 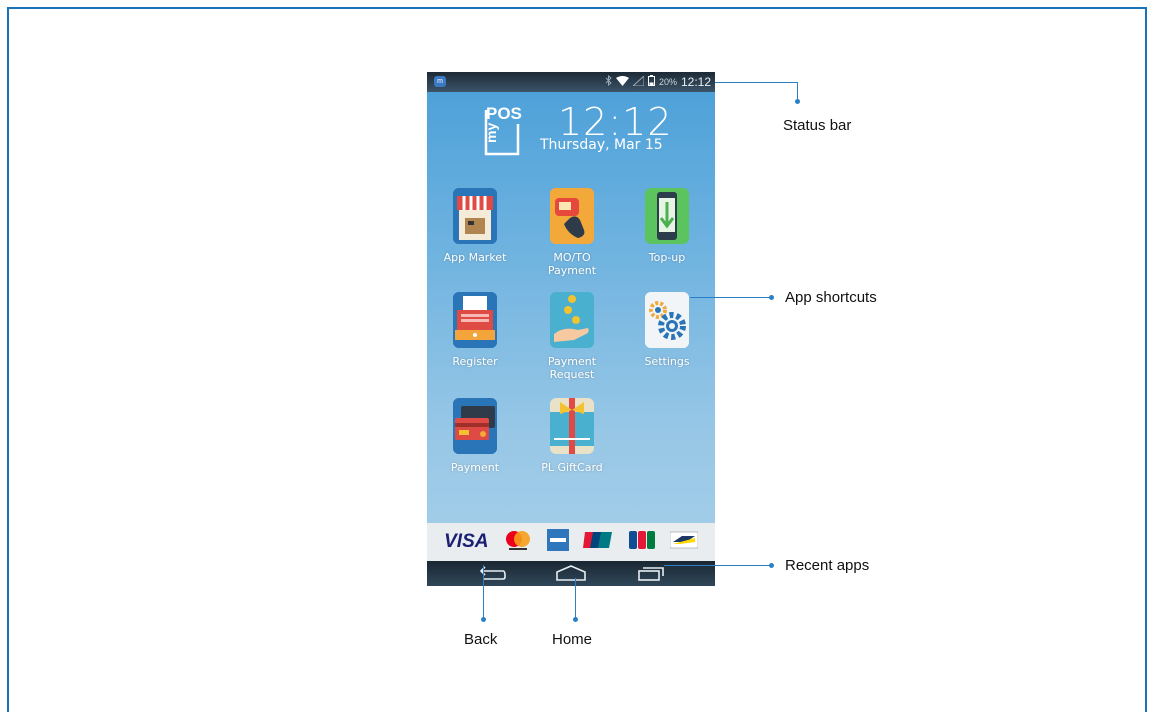 What do you see at coordinates (475, 320) in the screenshot?
I see `cash-register-icon` at bounding box center [475, 320].